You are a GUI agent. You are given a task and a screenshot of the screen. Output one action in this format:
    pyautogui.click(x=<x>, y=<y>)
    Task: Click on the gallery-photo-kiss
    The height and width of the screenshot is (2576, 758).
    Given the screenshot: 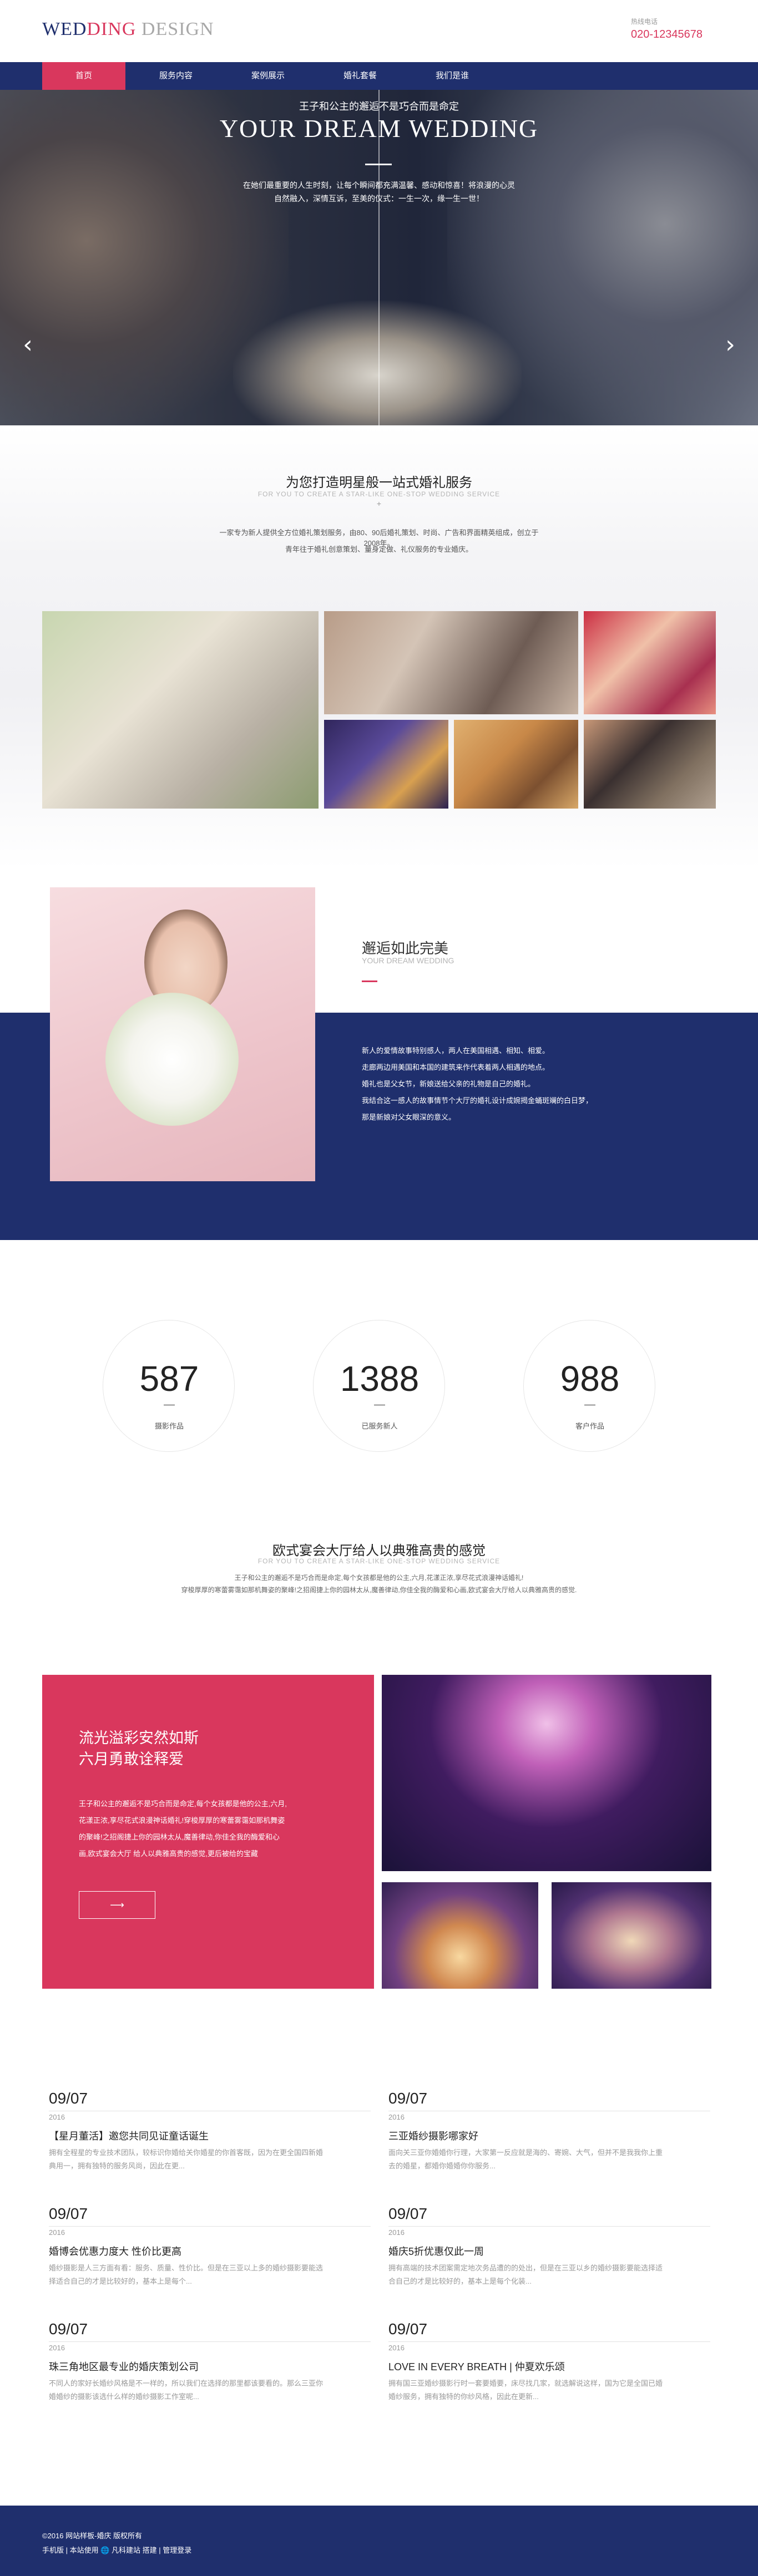 What is the action you would take?
    pyautogui.click(x=180, y=710)
    